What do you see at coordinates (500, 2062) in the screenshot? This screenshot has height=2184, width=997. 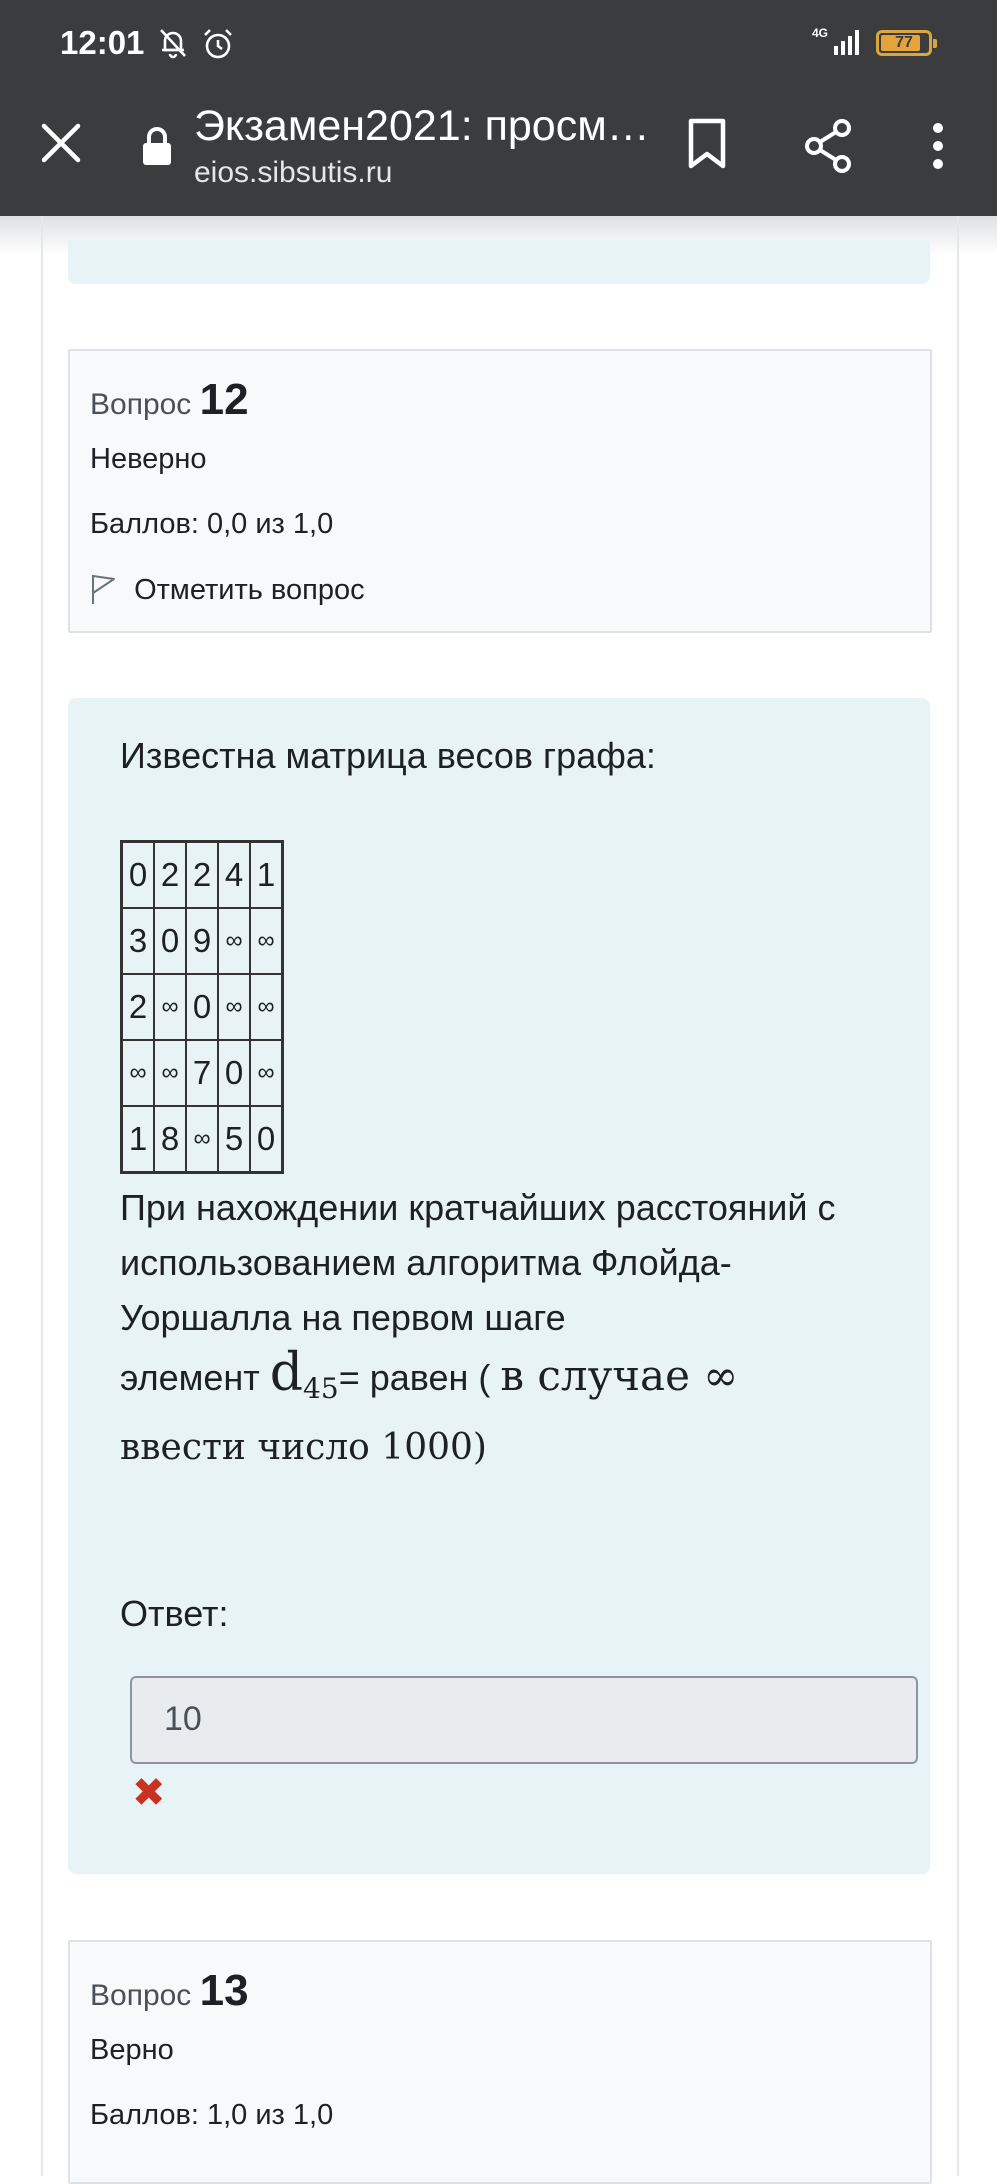 I see `question-13-info: Вопрос 13 Верно Баллов: 1,0 из 1,0` at bounding box center [500, 2062].